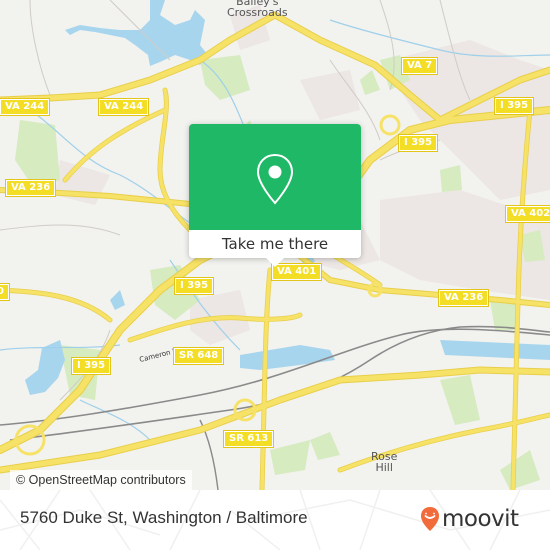 This screenshot has height=550, width=550. I want to click on road-shield-sr-613: SR 613, so click(248, 439).